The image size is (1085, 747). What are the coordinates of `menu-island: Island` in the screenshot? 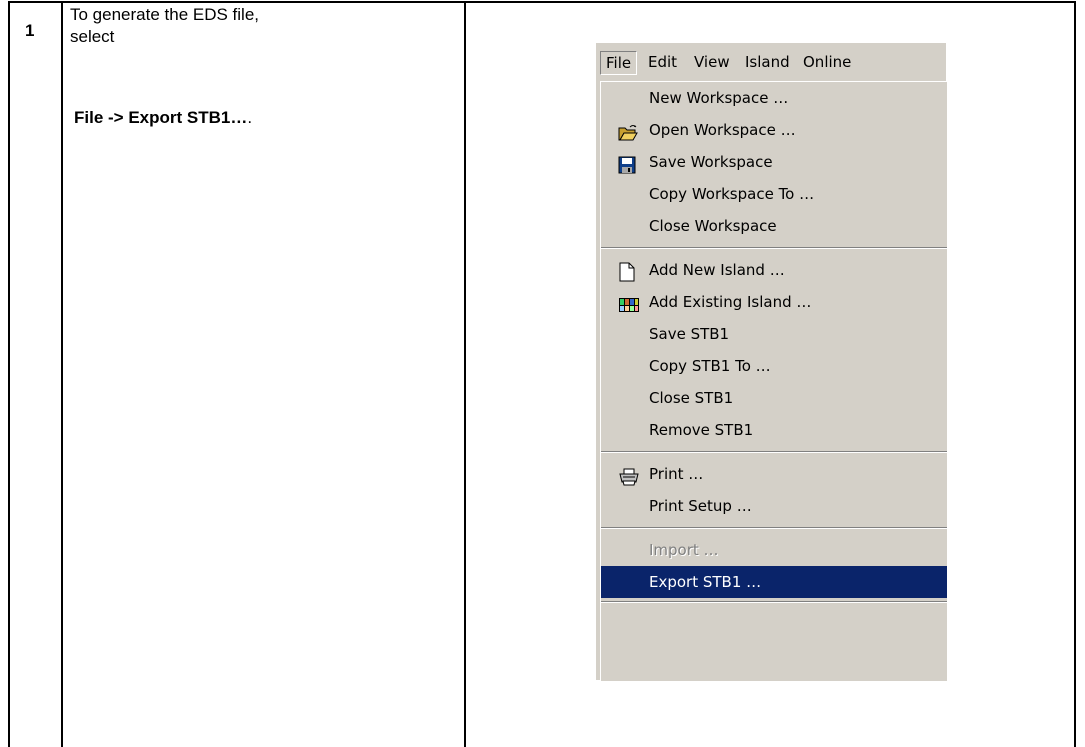 It's located at (767, 62).